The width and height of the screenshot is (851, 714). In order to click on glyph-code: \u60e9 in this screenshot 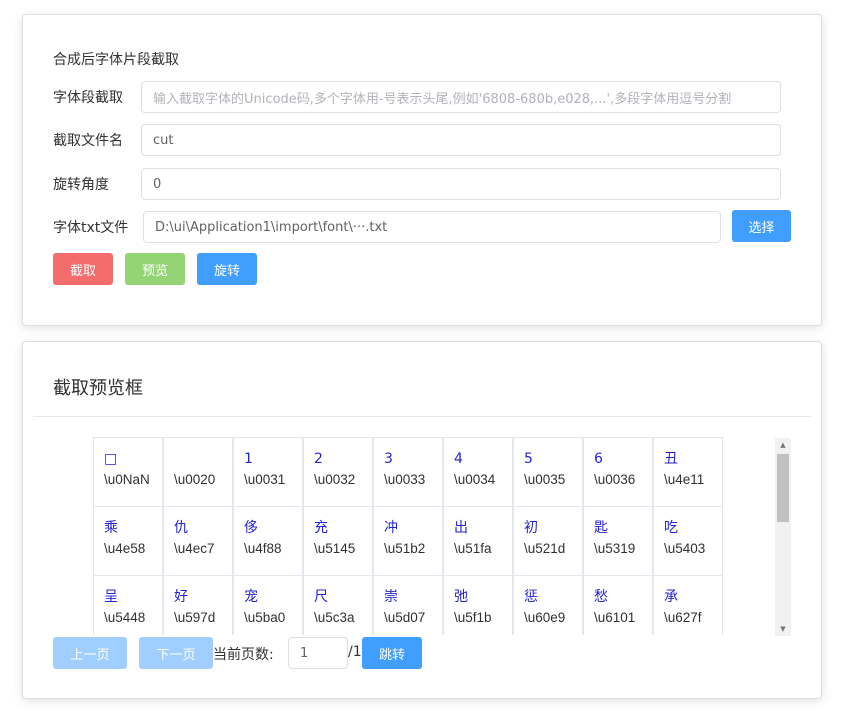, I will do `click(545, 617)`.